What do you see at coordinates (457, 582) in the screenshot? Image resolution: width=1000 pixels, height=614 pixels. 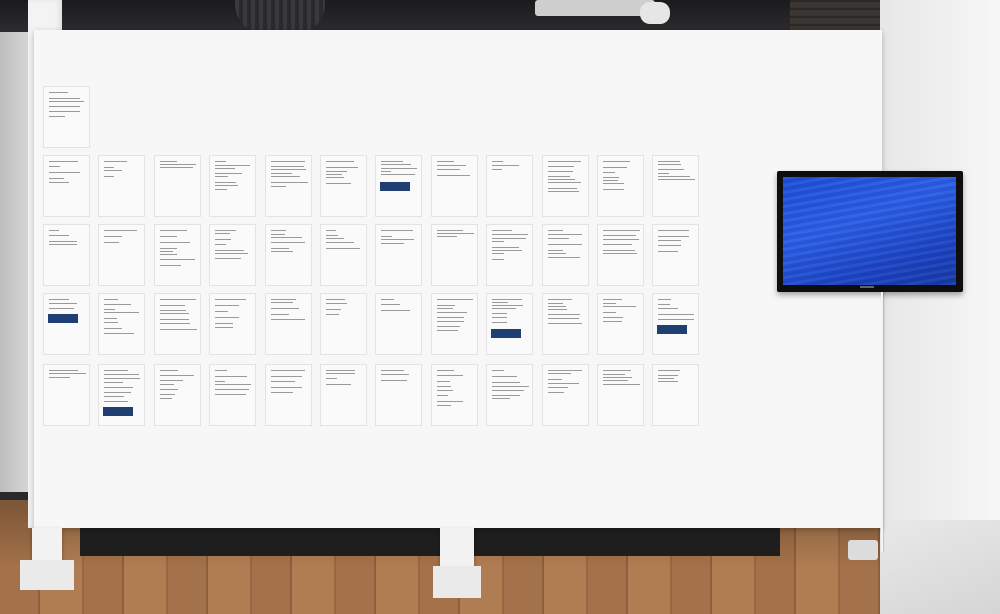 I see `wall-foot-middle` at bounding box center [457, 582].